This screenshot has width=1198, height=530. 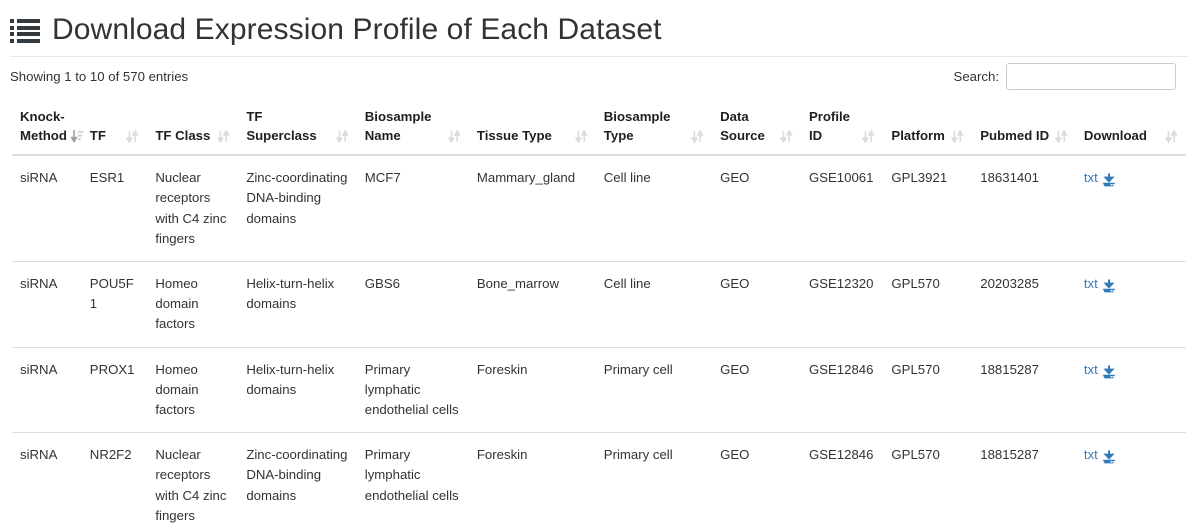 What do you see at coordinates (43, 126) in the screenshot?
I see `column-label: Knock-Method` at bounding box center [43, 126].